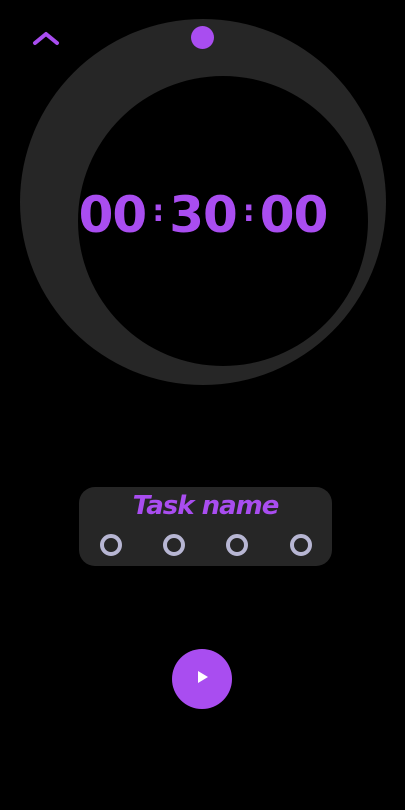 The image size is (405, 810). What do you see at coordinates (205, 526) in the screenshot?
I see `task-card: Task name` at bounding box center [205, 526].